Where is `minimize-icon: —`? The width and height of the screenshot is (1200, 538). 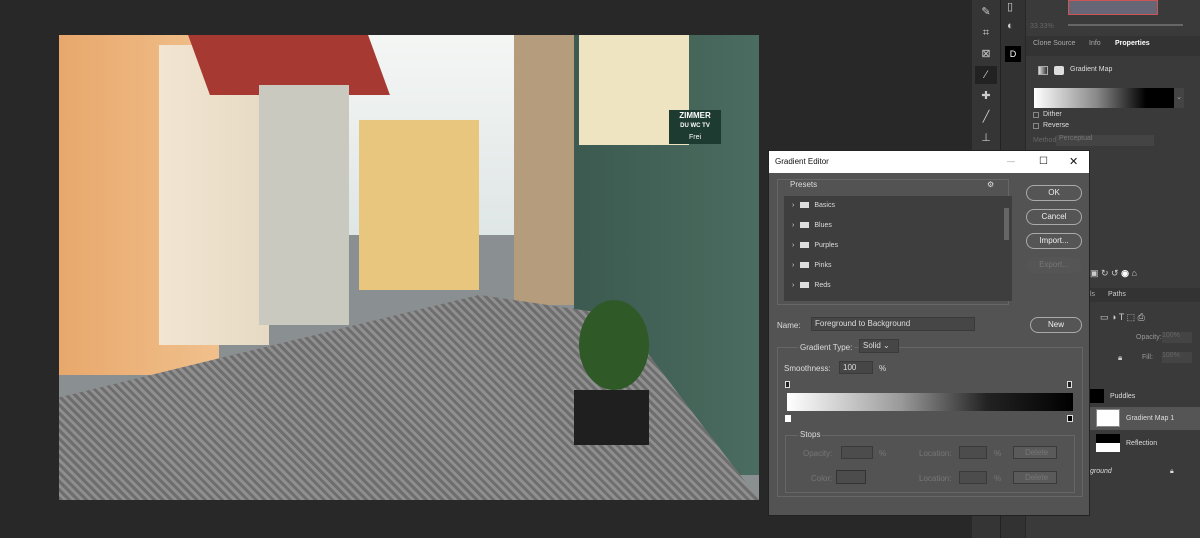 minimize-icon: — is located at coordinates (1011, 162).